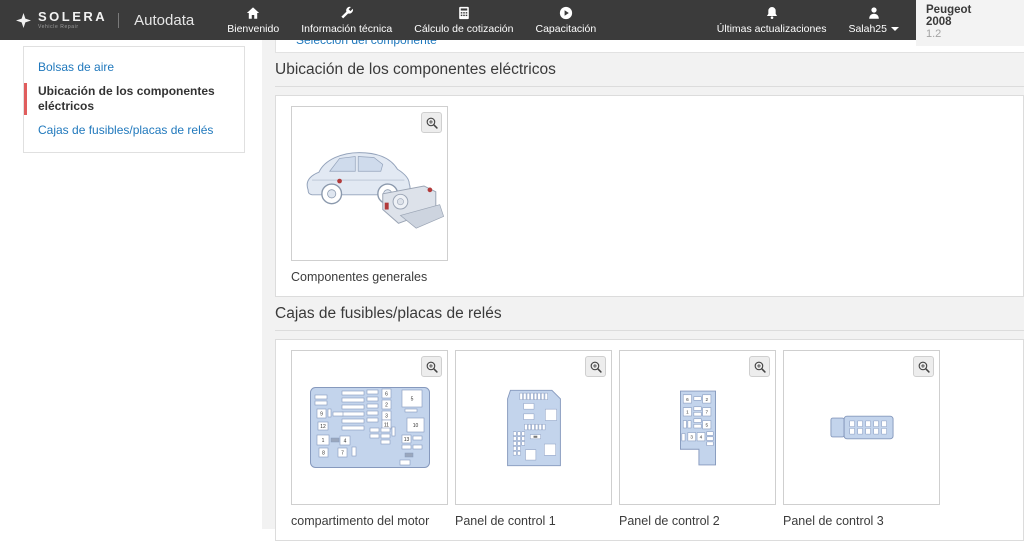 This screenshot has width=1024, height=541. What do you see at coordinates (934, 34) in the screenshot?
I see `vehicle-engine: 1.2` at bounding box center [934, 34].